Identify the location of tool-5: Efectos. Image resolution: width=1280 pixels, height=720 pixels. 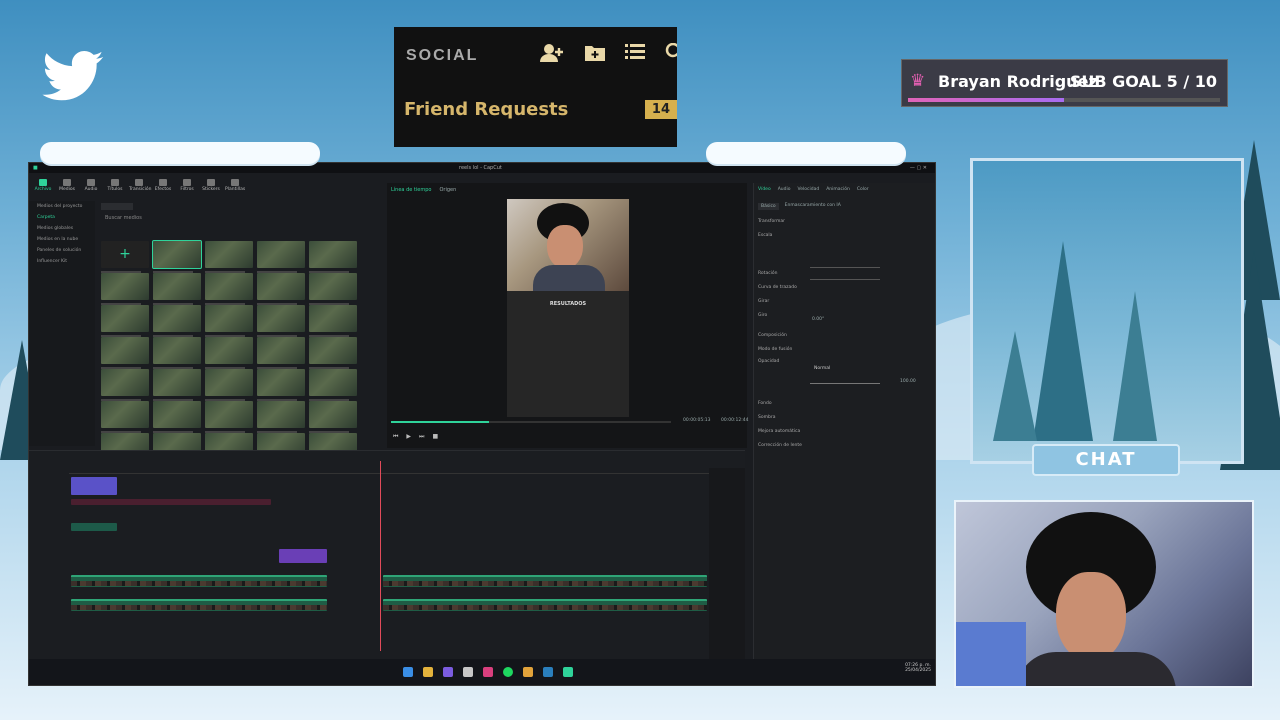
(163, 188).